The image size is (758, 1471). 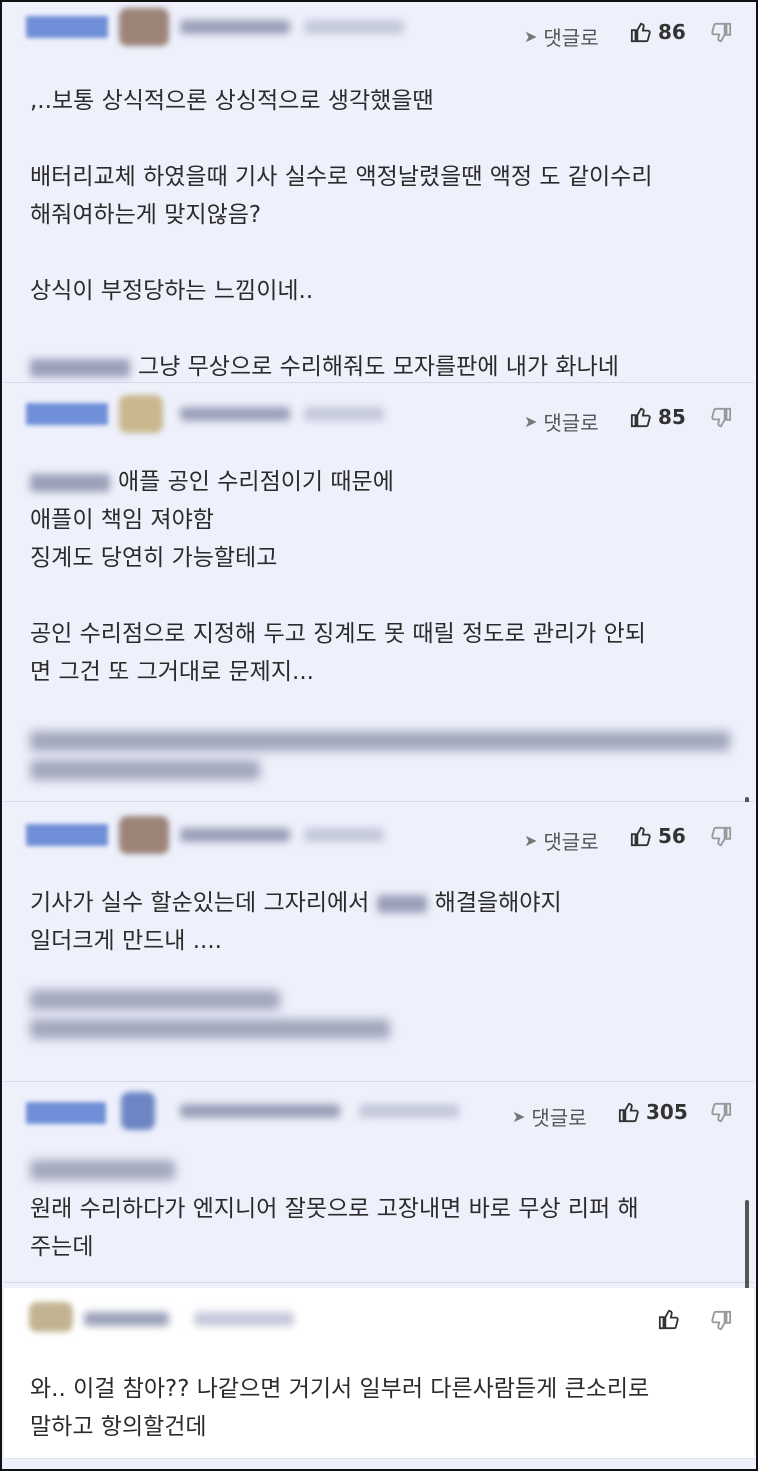 I want to click on like-button: 56, so click(x=658, y=836).